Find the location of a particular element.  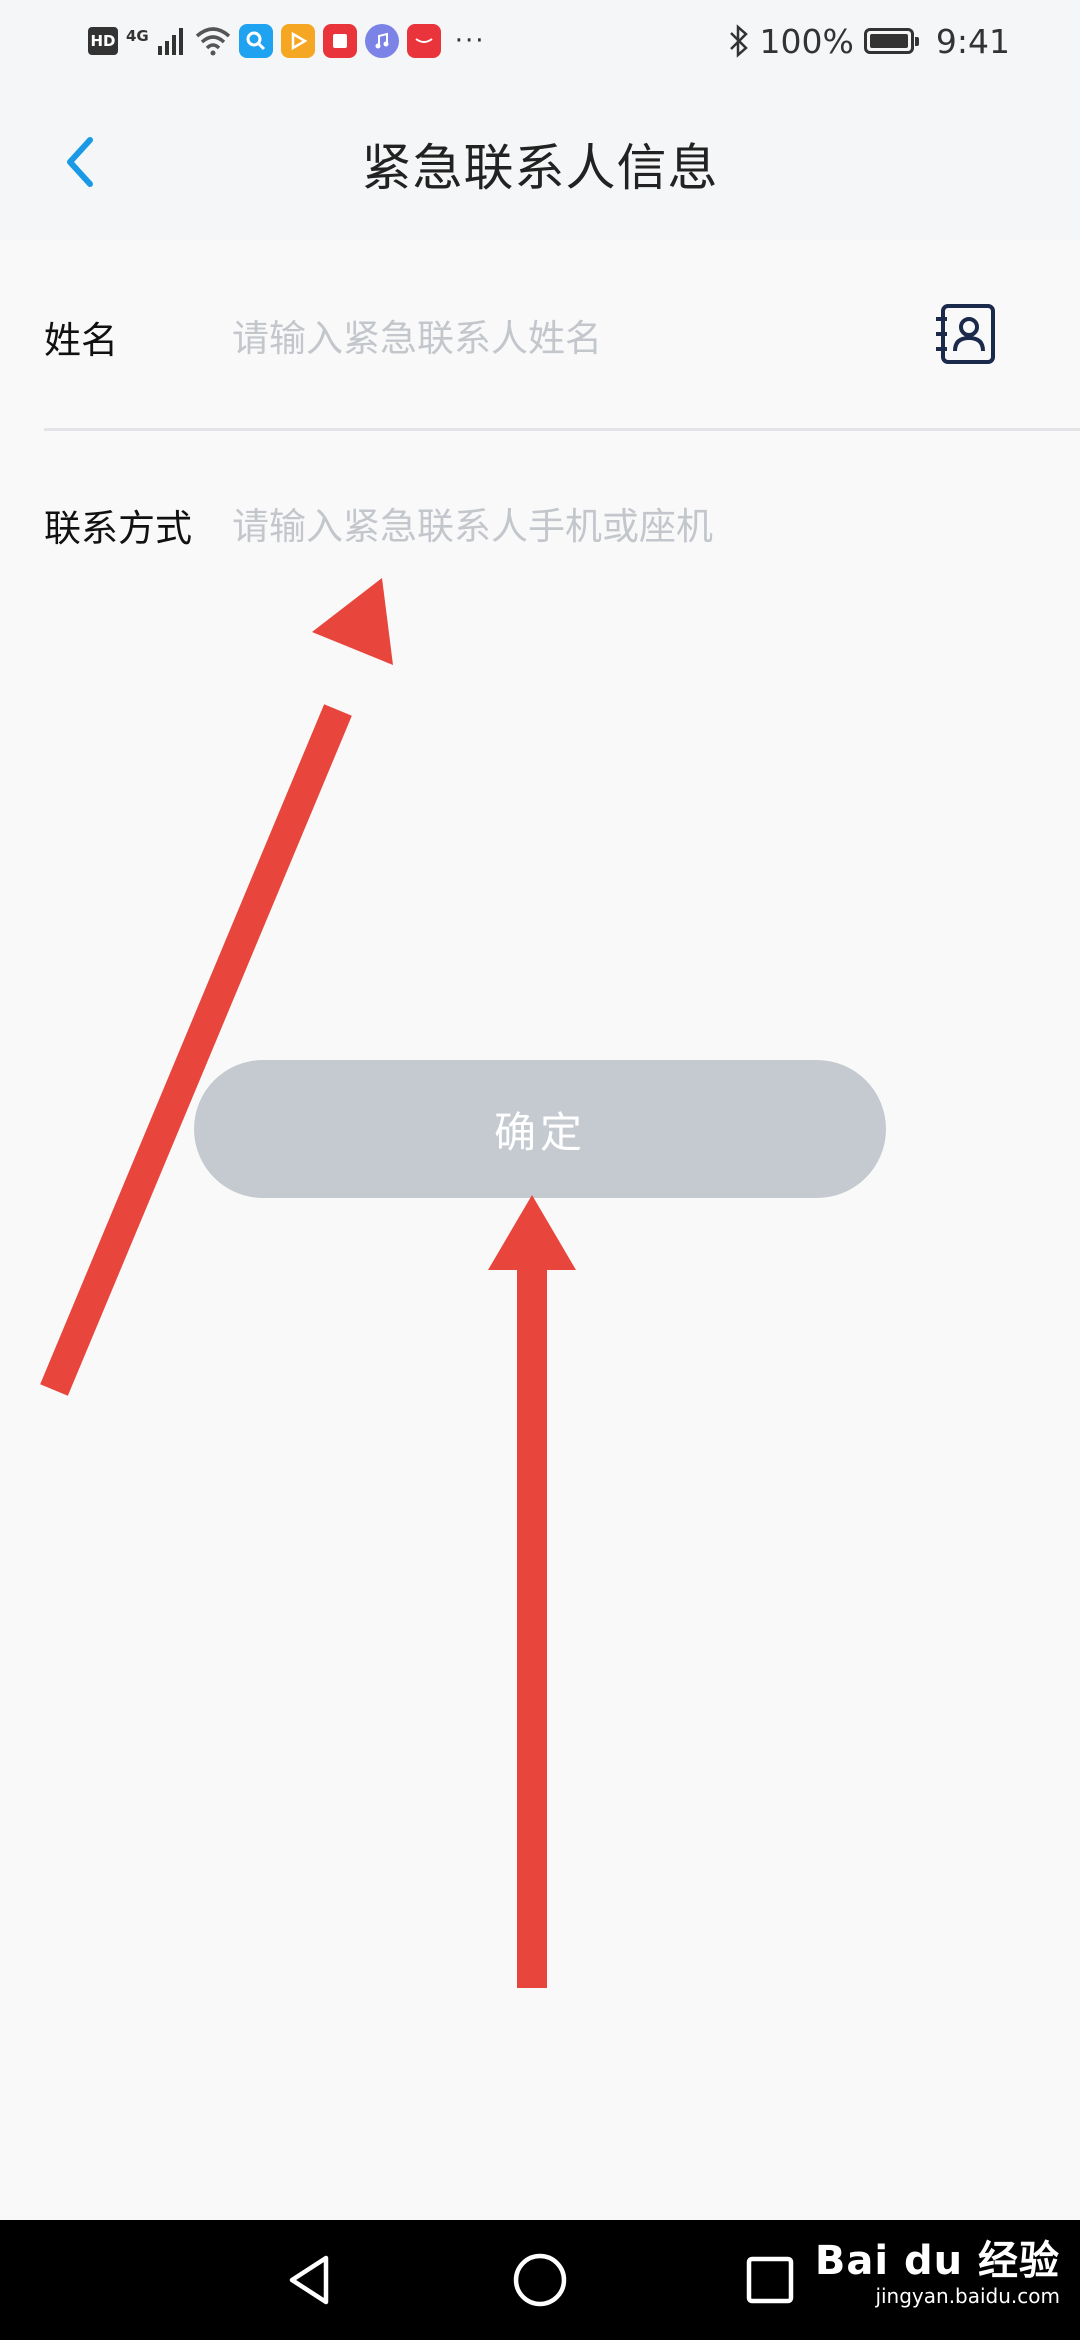

contact-row: 联系方式 is located at coordinates (540, 528).